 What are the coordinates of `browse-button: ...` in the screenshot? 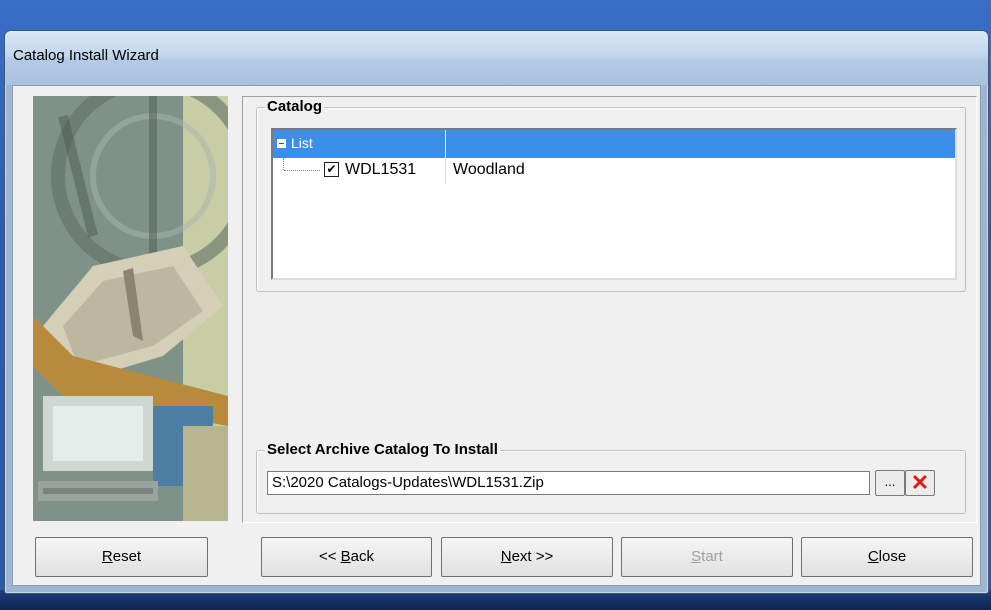 It's located at (890, 483).